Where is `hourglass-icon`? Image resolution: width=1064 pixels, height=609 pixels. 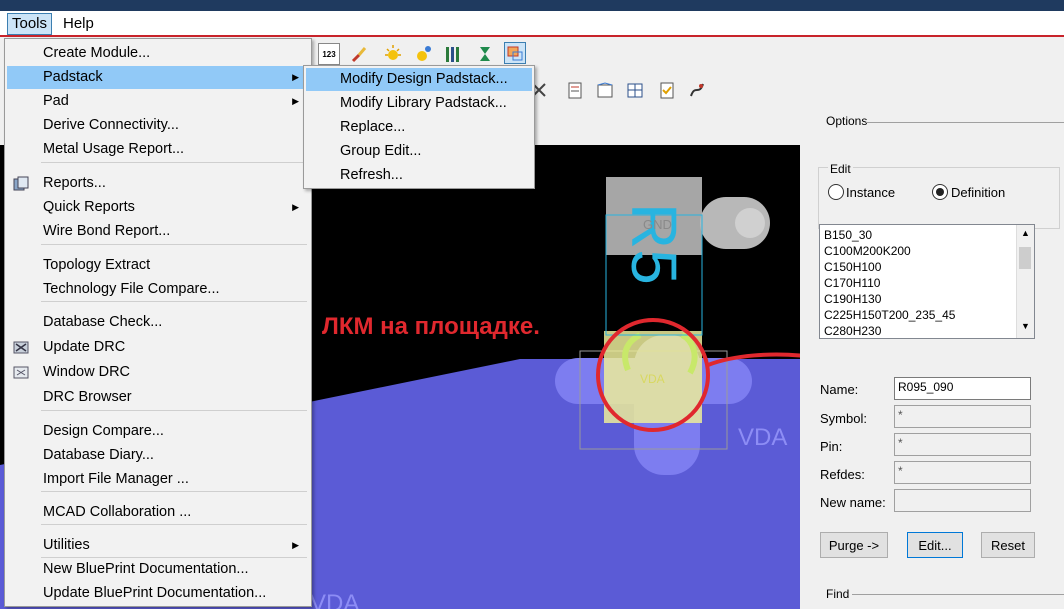 hourglass-icon is located at coordinates (485, 54).